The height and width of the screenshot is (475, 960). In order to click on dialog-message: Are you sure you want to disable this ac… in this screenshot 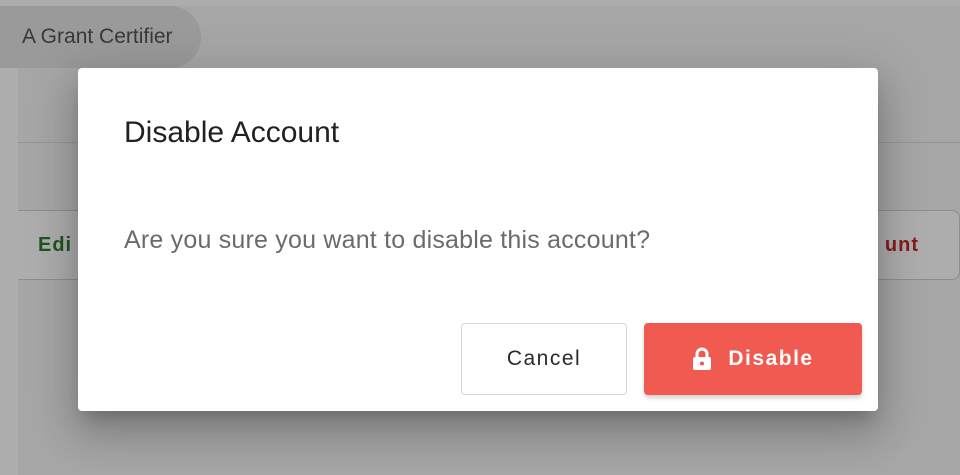, I will do `click(387, 240)`.